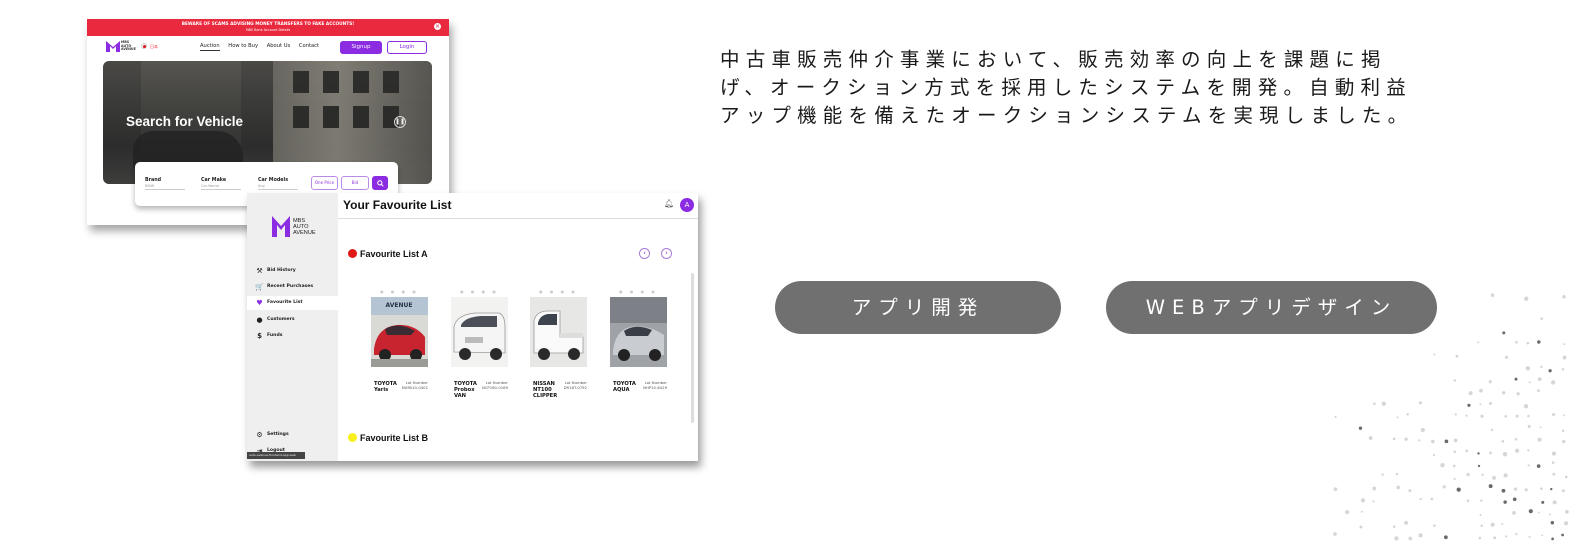  Describe the element at coordinates (292, 320) in the screenshot. I see `sidebar-item-customers: ● Customers` at that location.